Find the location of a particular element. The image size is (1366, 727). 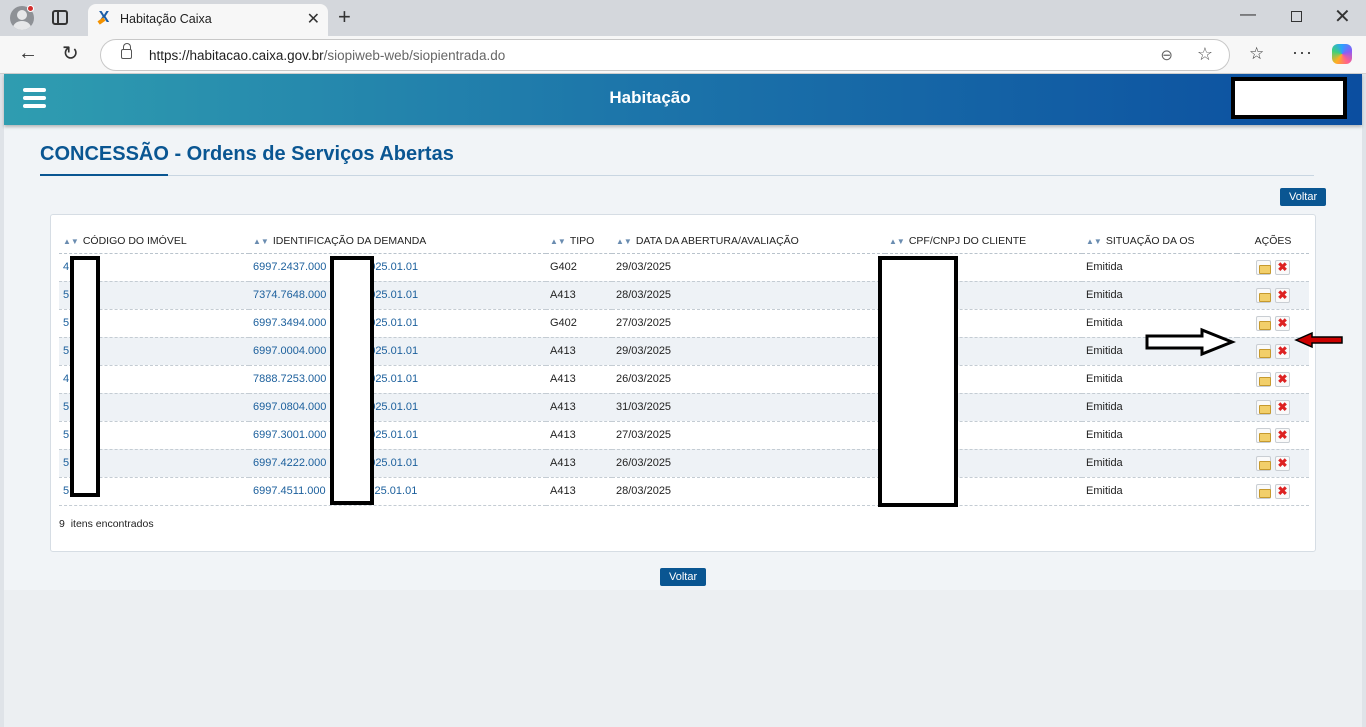

column-header-acoes: AÇÕES is located at coordinates (1273, 241).